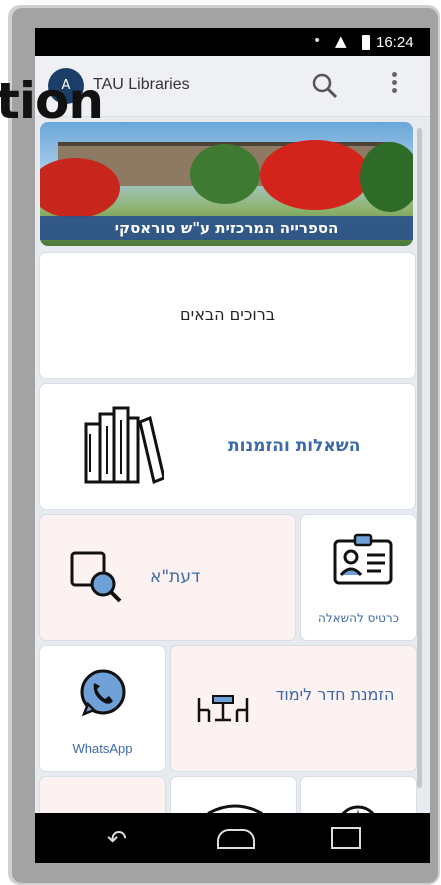  What do you see at coordinates (293, 708) in the screenshot?
I see `study-room-tile: הזמנת חדר לימוד` at bounding box center [293, 708].